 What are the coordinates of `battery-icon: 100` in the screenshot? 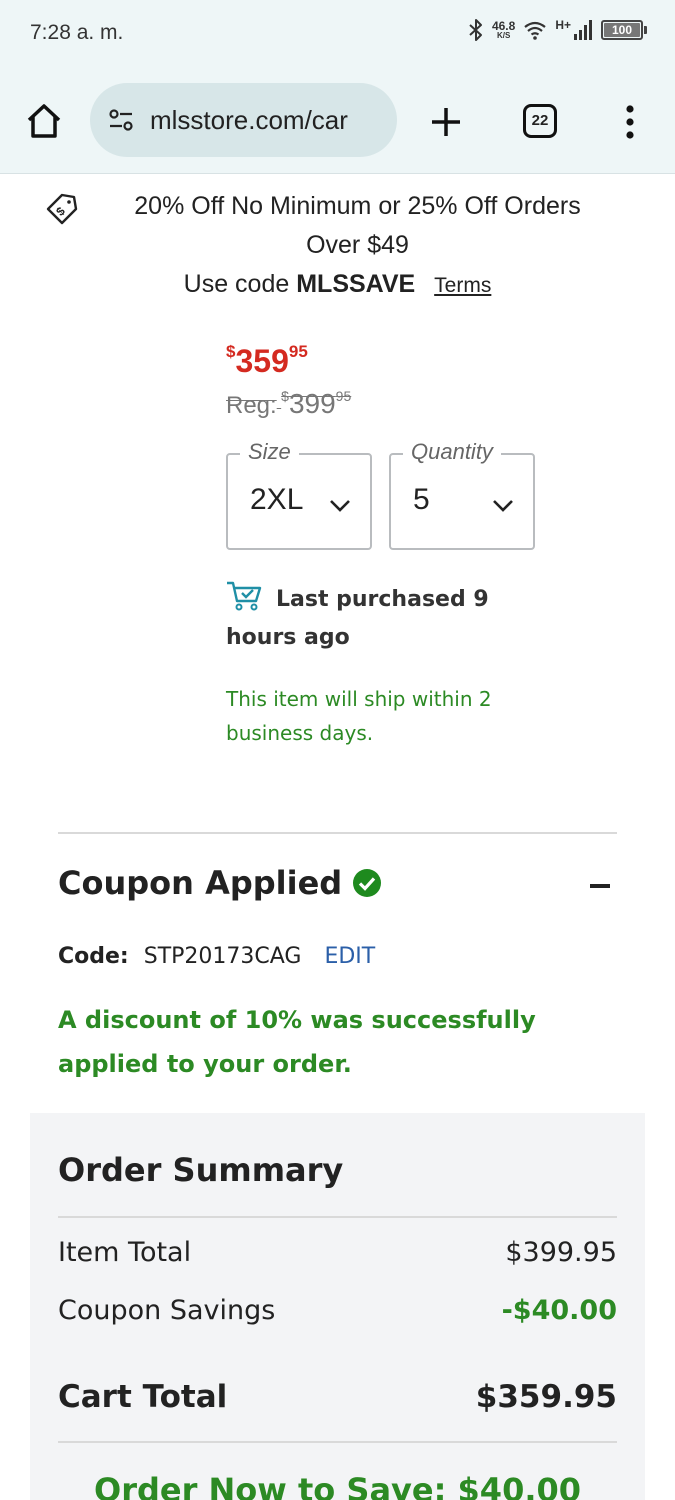 It's located at (624, 30).